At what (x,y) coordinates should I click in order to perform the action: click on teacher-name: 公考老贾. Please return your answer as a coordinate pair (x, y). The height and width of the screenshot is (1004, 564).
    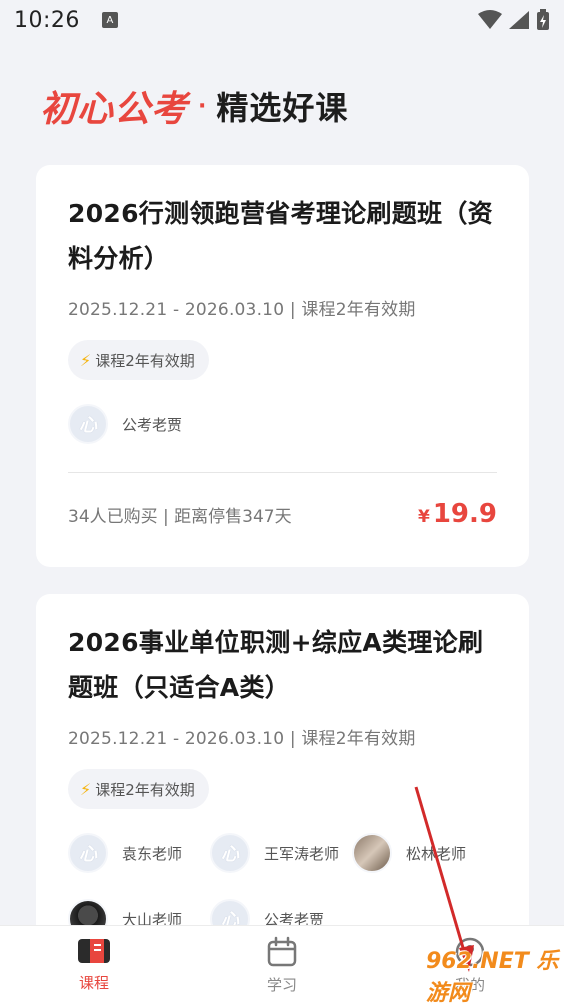
    Looking at the image, I should click on (152, 424).